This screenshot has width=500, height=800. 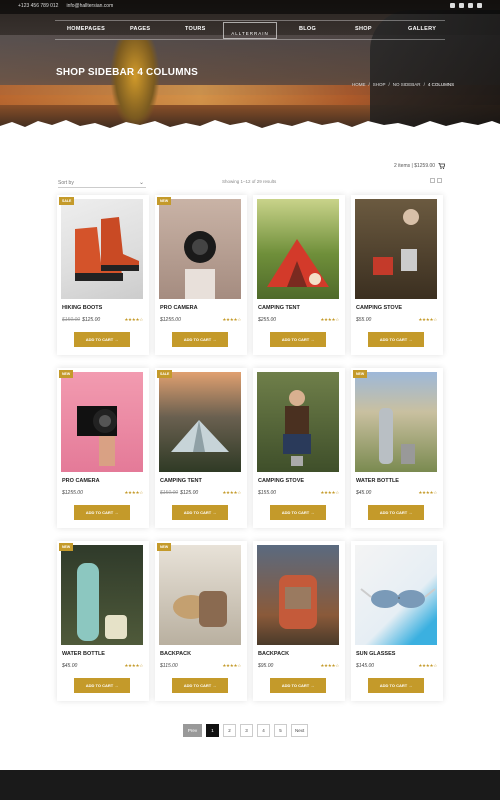 I want to click on product-card: CAMPING TENT $255.00 ★★★★☆ ADD TO CART →, so click(x=299, y=275).